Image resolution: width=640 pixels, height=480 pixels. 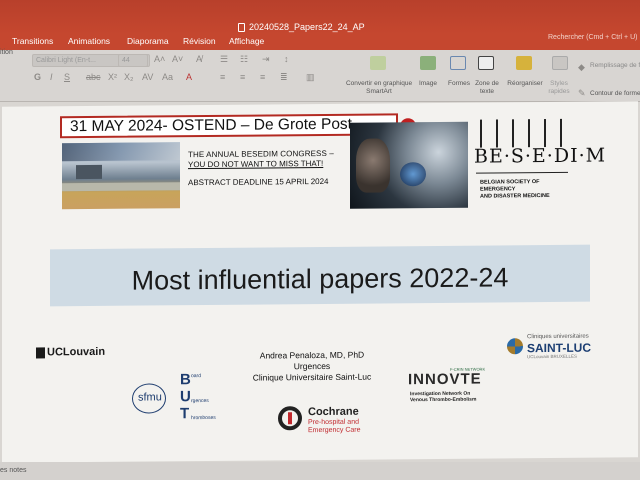 I want to click on fill-label: Remplissage de forme, so click(x=615, y=66).